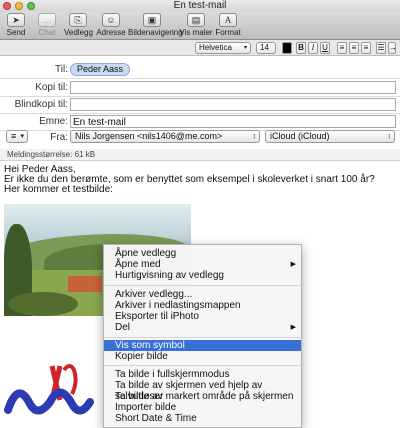  Describe the element at coordinates (200, 155) in the screenshot. I see `message-size: Meldingsstørrelse: 61 kB` at that location.